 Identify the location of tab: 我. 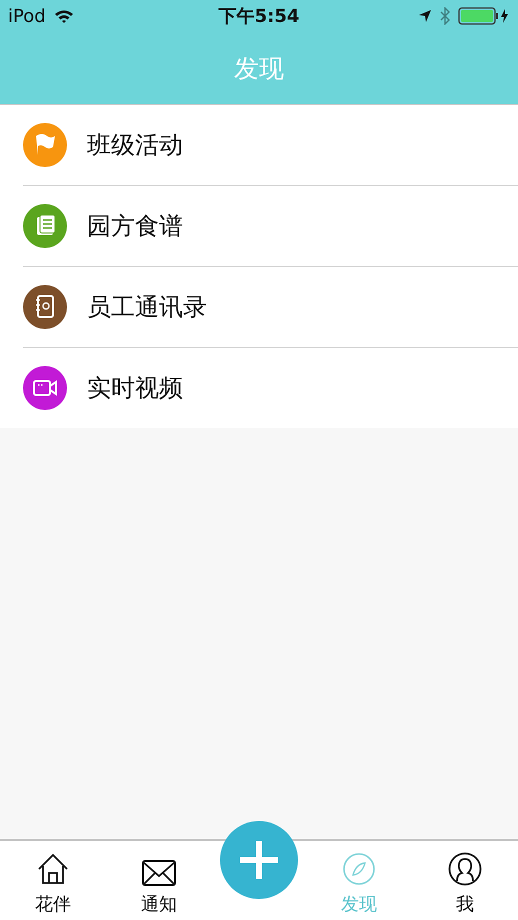
(465, 880).